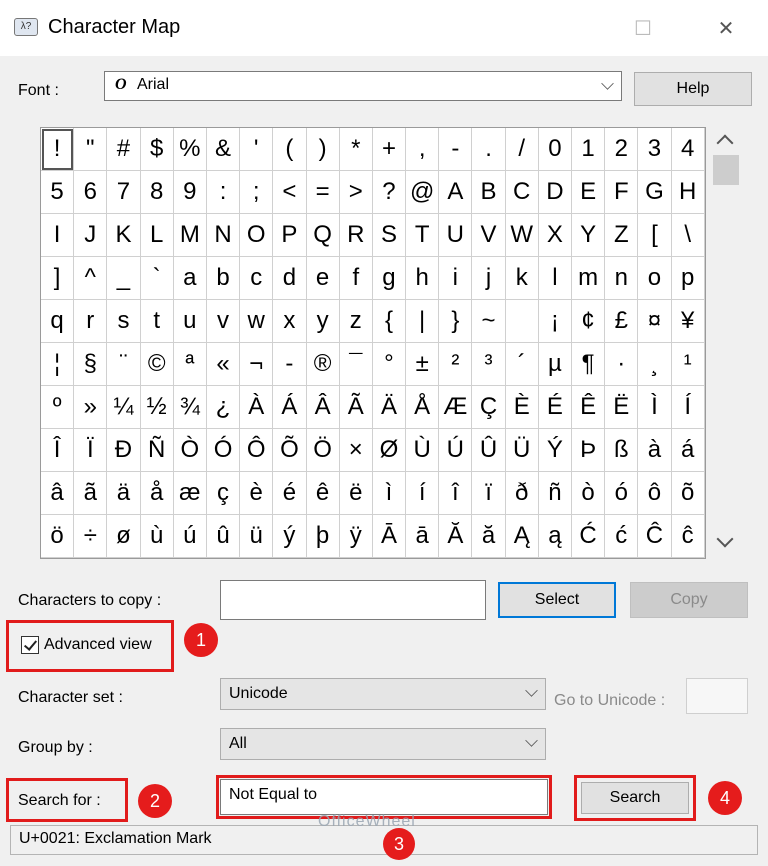  What do you see at coordinates (323, 493) in the screenshot?
I see `character-cell: ê` at bounding box center [323, 493].